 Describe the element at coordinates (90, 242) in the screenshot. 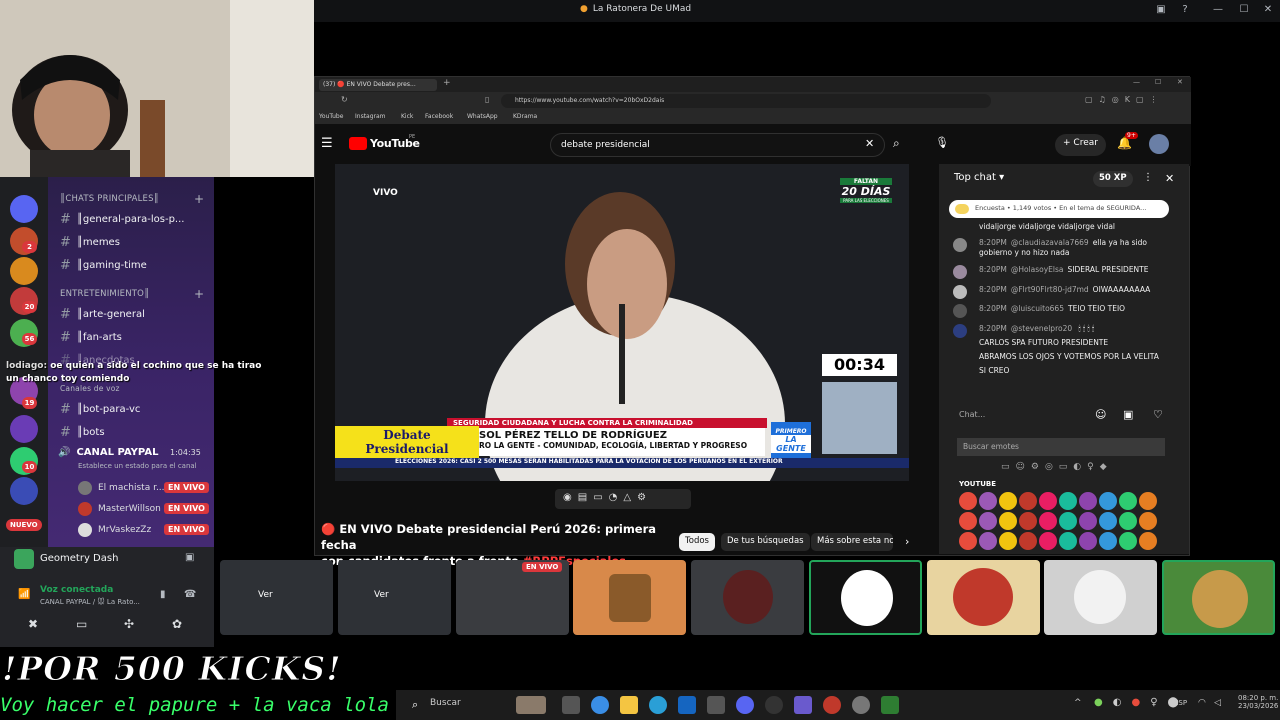

I see `channel-memes: # ║memes` at that location.